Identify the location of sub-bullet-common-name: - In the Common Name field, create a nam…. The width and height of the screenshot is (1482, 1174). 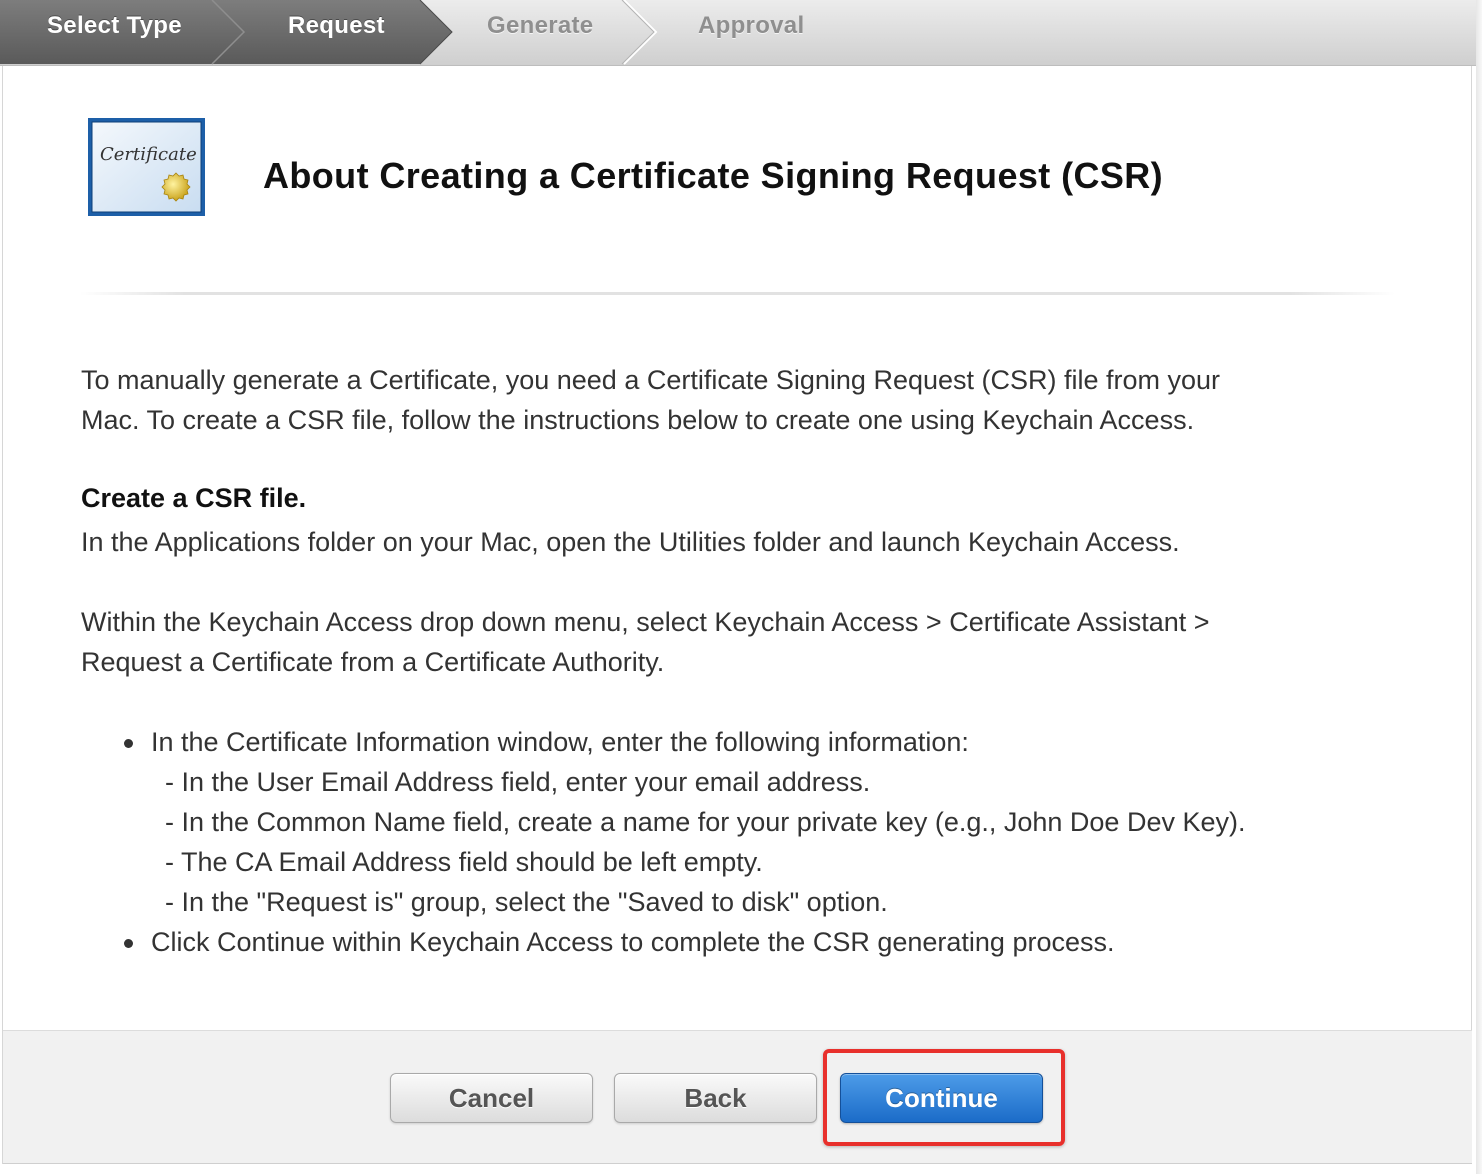
(705, 822).